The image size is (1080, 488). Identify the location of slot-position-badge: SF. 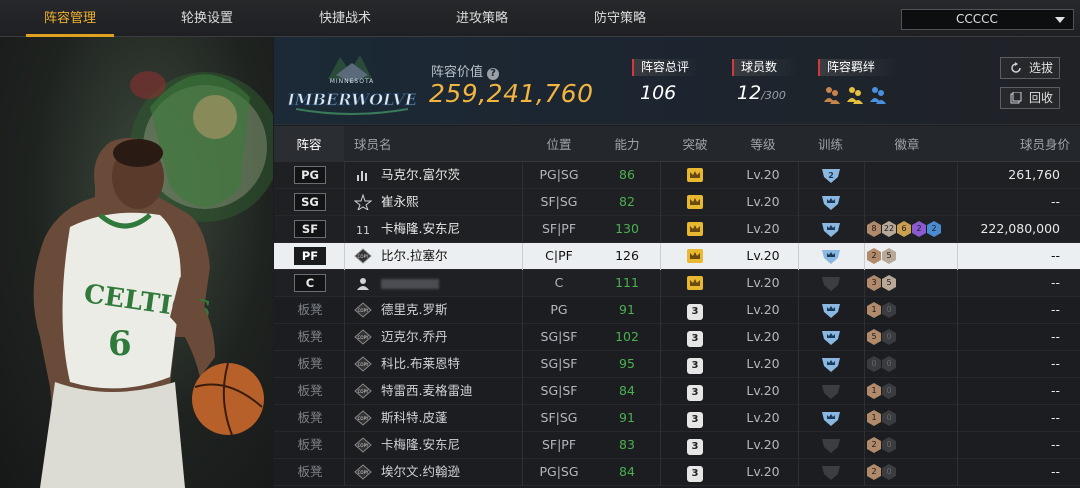
(310, 229).